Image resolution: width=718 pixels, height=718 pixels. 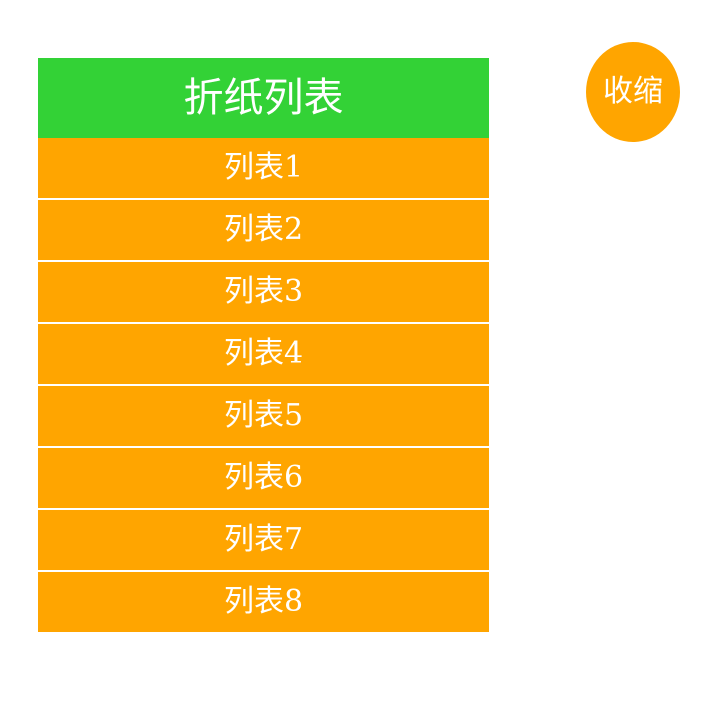 What do you see at coordinates (263, 168) in the screenshot?
I see `list-item: 列表1` at bounding box center [263, 168].